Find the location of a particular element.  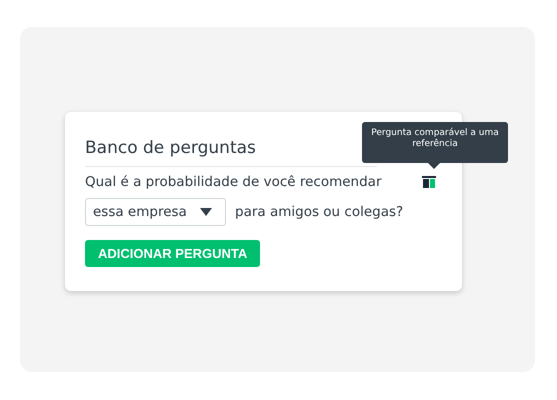

caret-icon is located at coordinates (206, 212).